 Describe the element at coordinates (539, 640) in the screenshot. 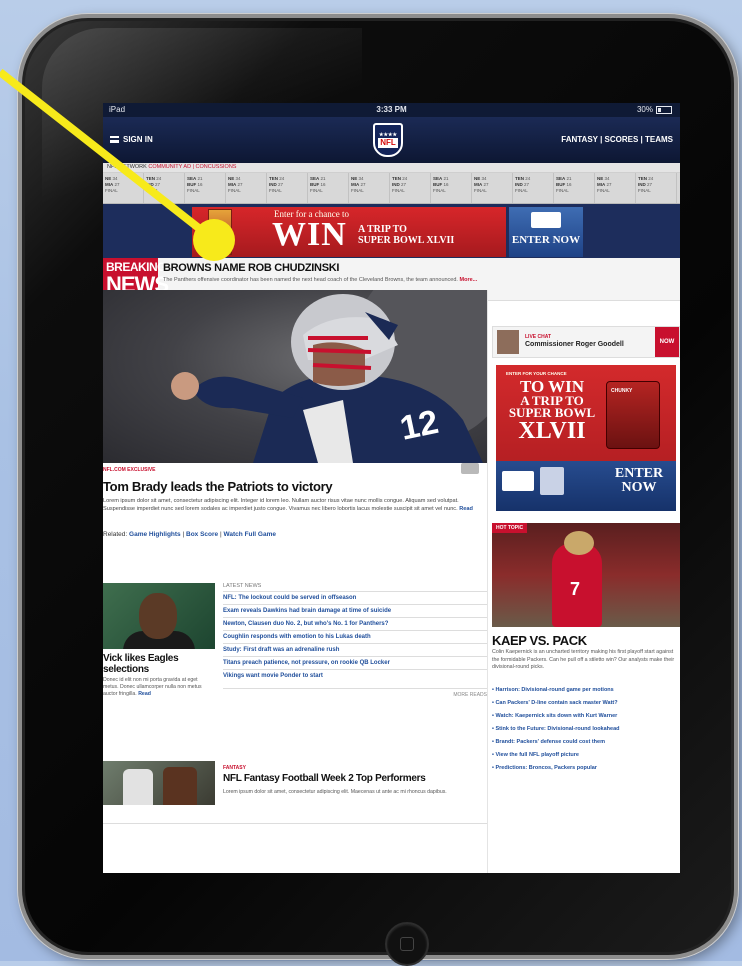

I see `hot-topic-title: KAEP VS. PACK` at that location.